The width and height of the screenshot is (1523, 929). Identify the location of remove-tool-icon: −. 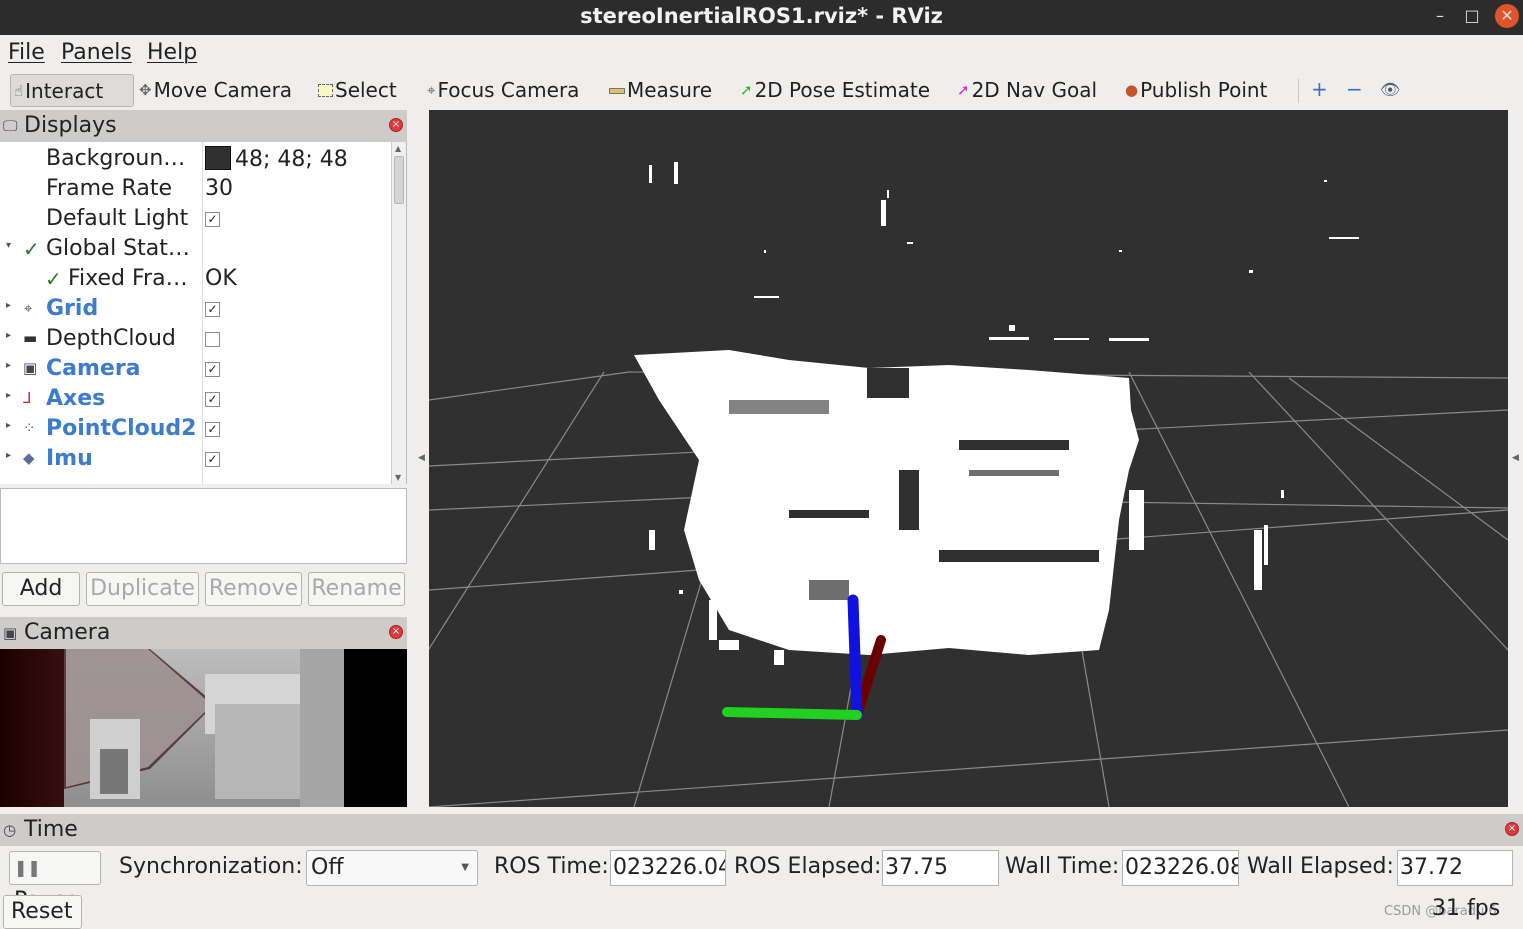
(1354, 89).